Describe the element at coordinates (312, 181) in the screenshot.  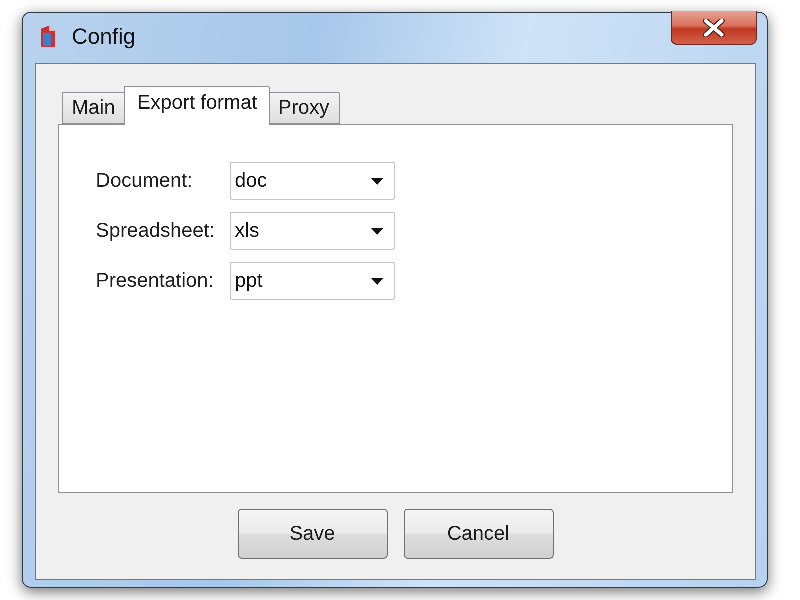
I see `format-dropdown: doc` at that location.